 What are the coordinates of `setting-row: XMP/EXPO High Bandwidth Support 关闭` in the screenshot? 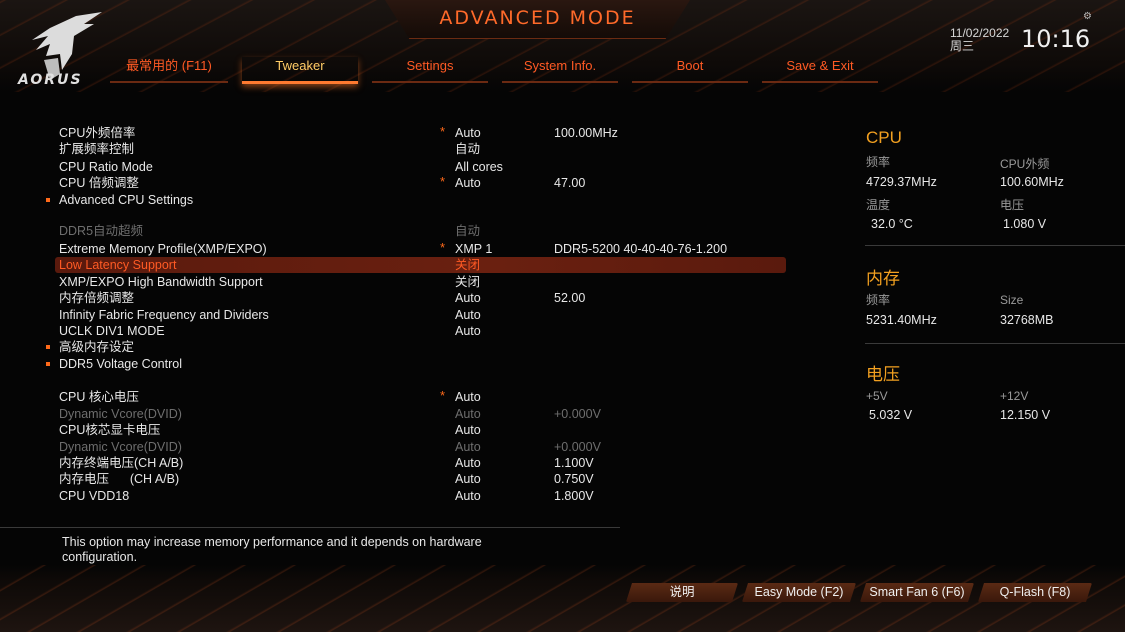 It's located at (395, 282).